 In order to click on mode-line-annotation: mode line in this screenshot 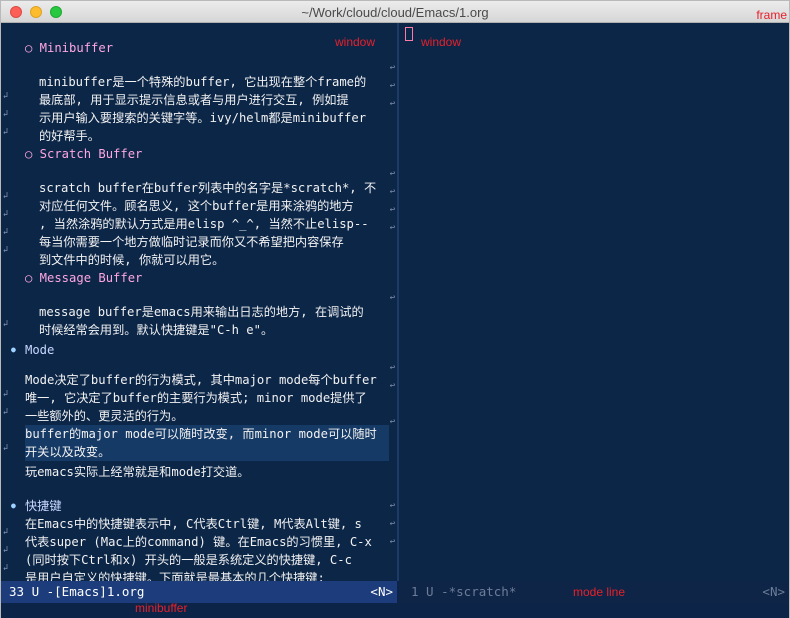, I will do `click(599, 592)`.